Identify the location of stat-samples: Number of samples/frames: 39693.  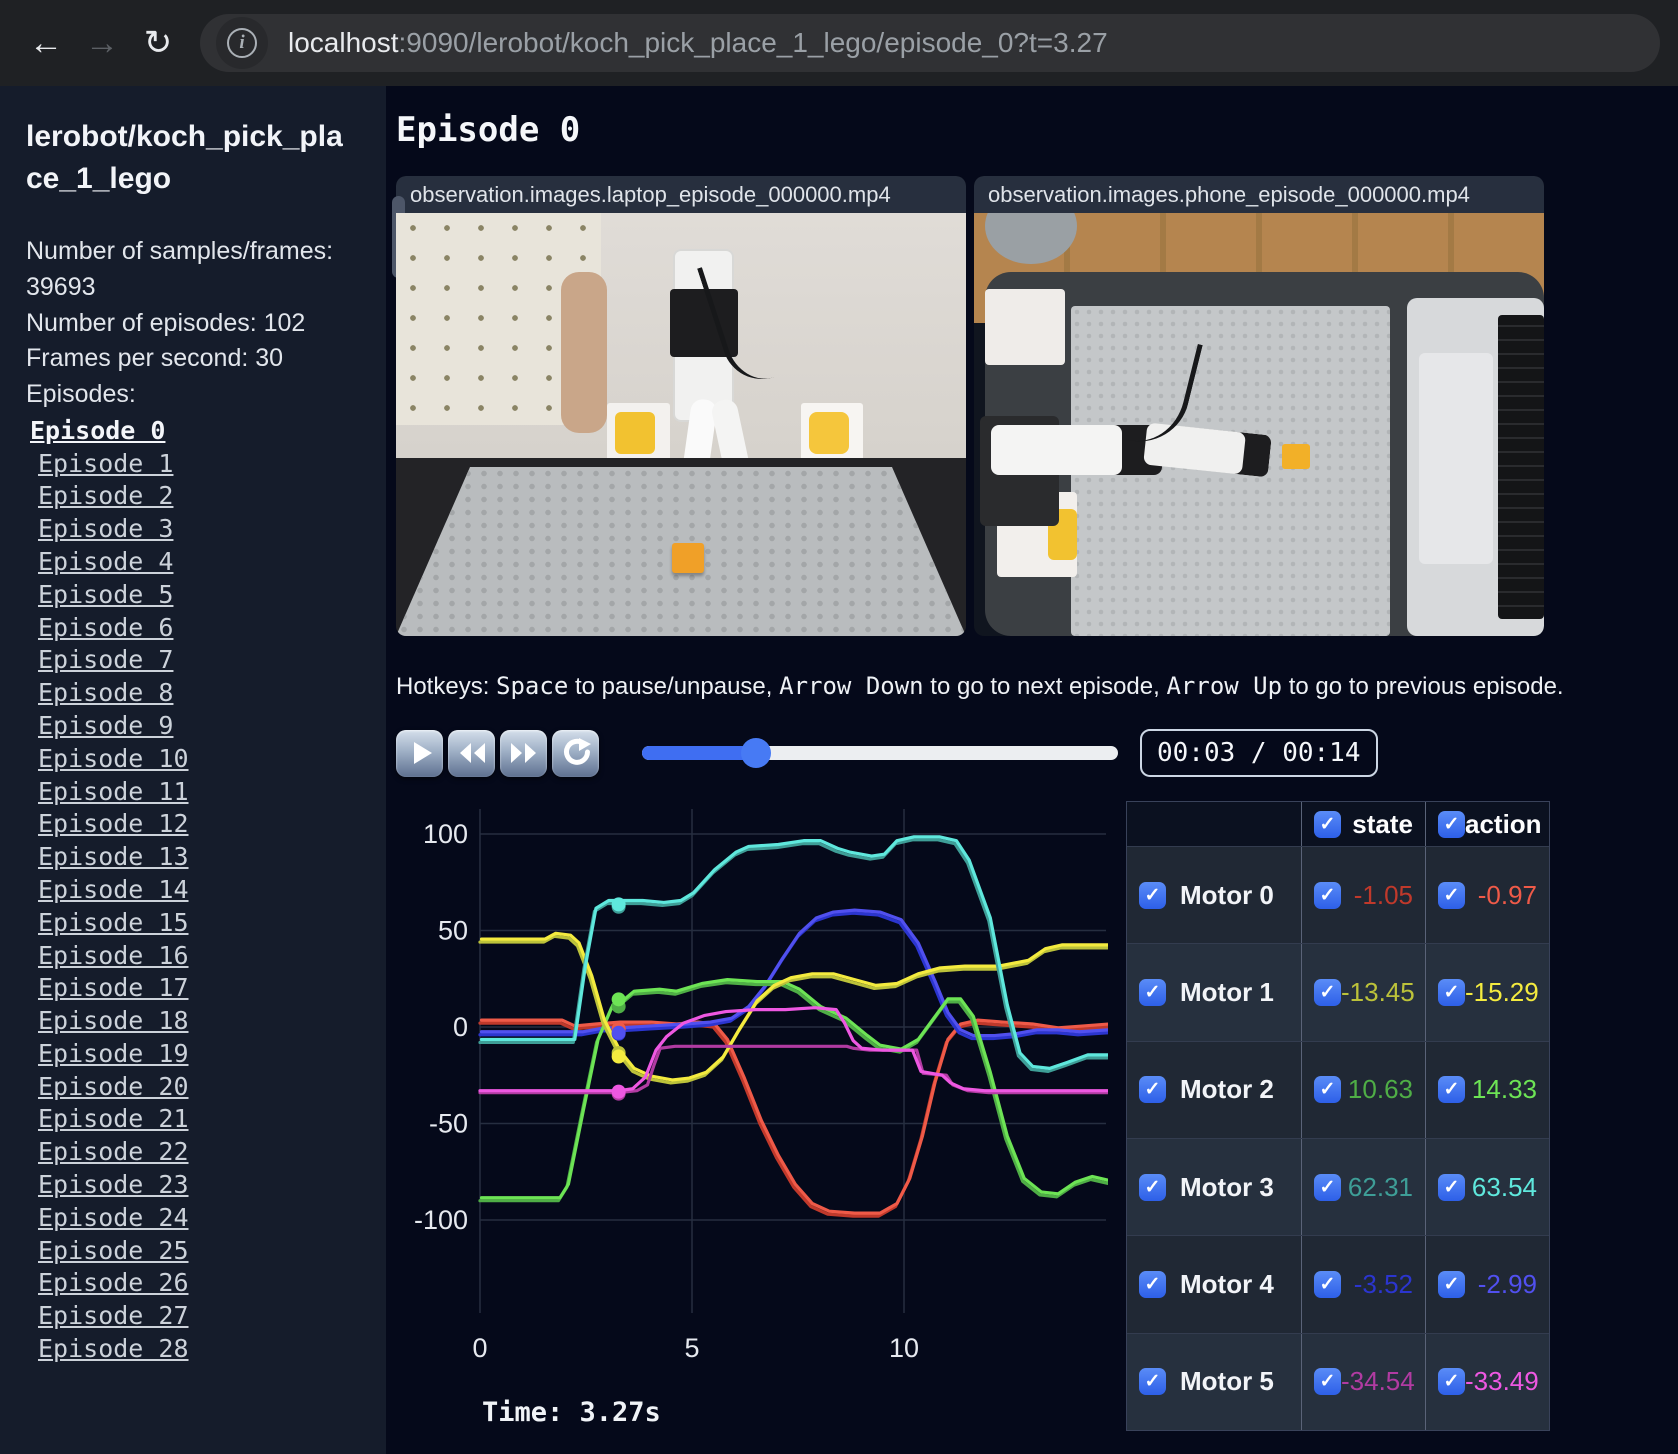
(180, 269).